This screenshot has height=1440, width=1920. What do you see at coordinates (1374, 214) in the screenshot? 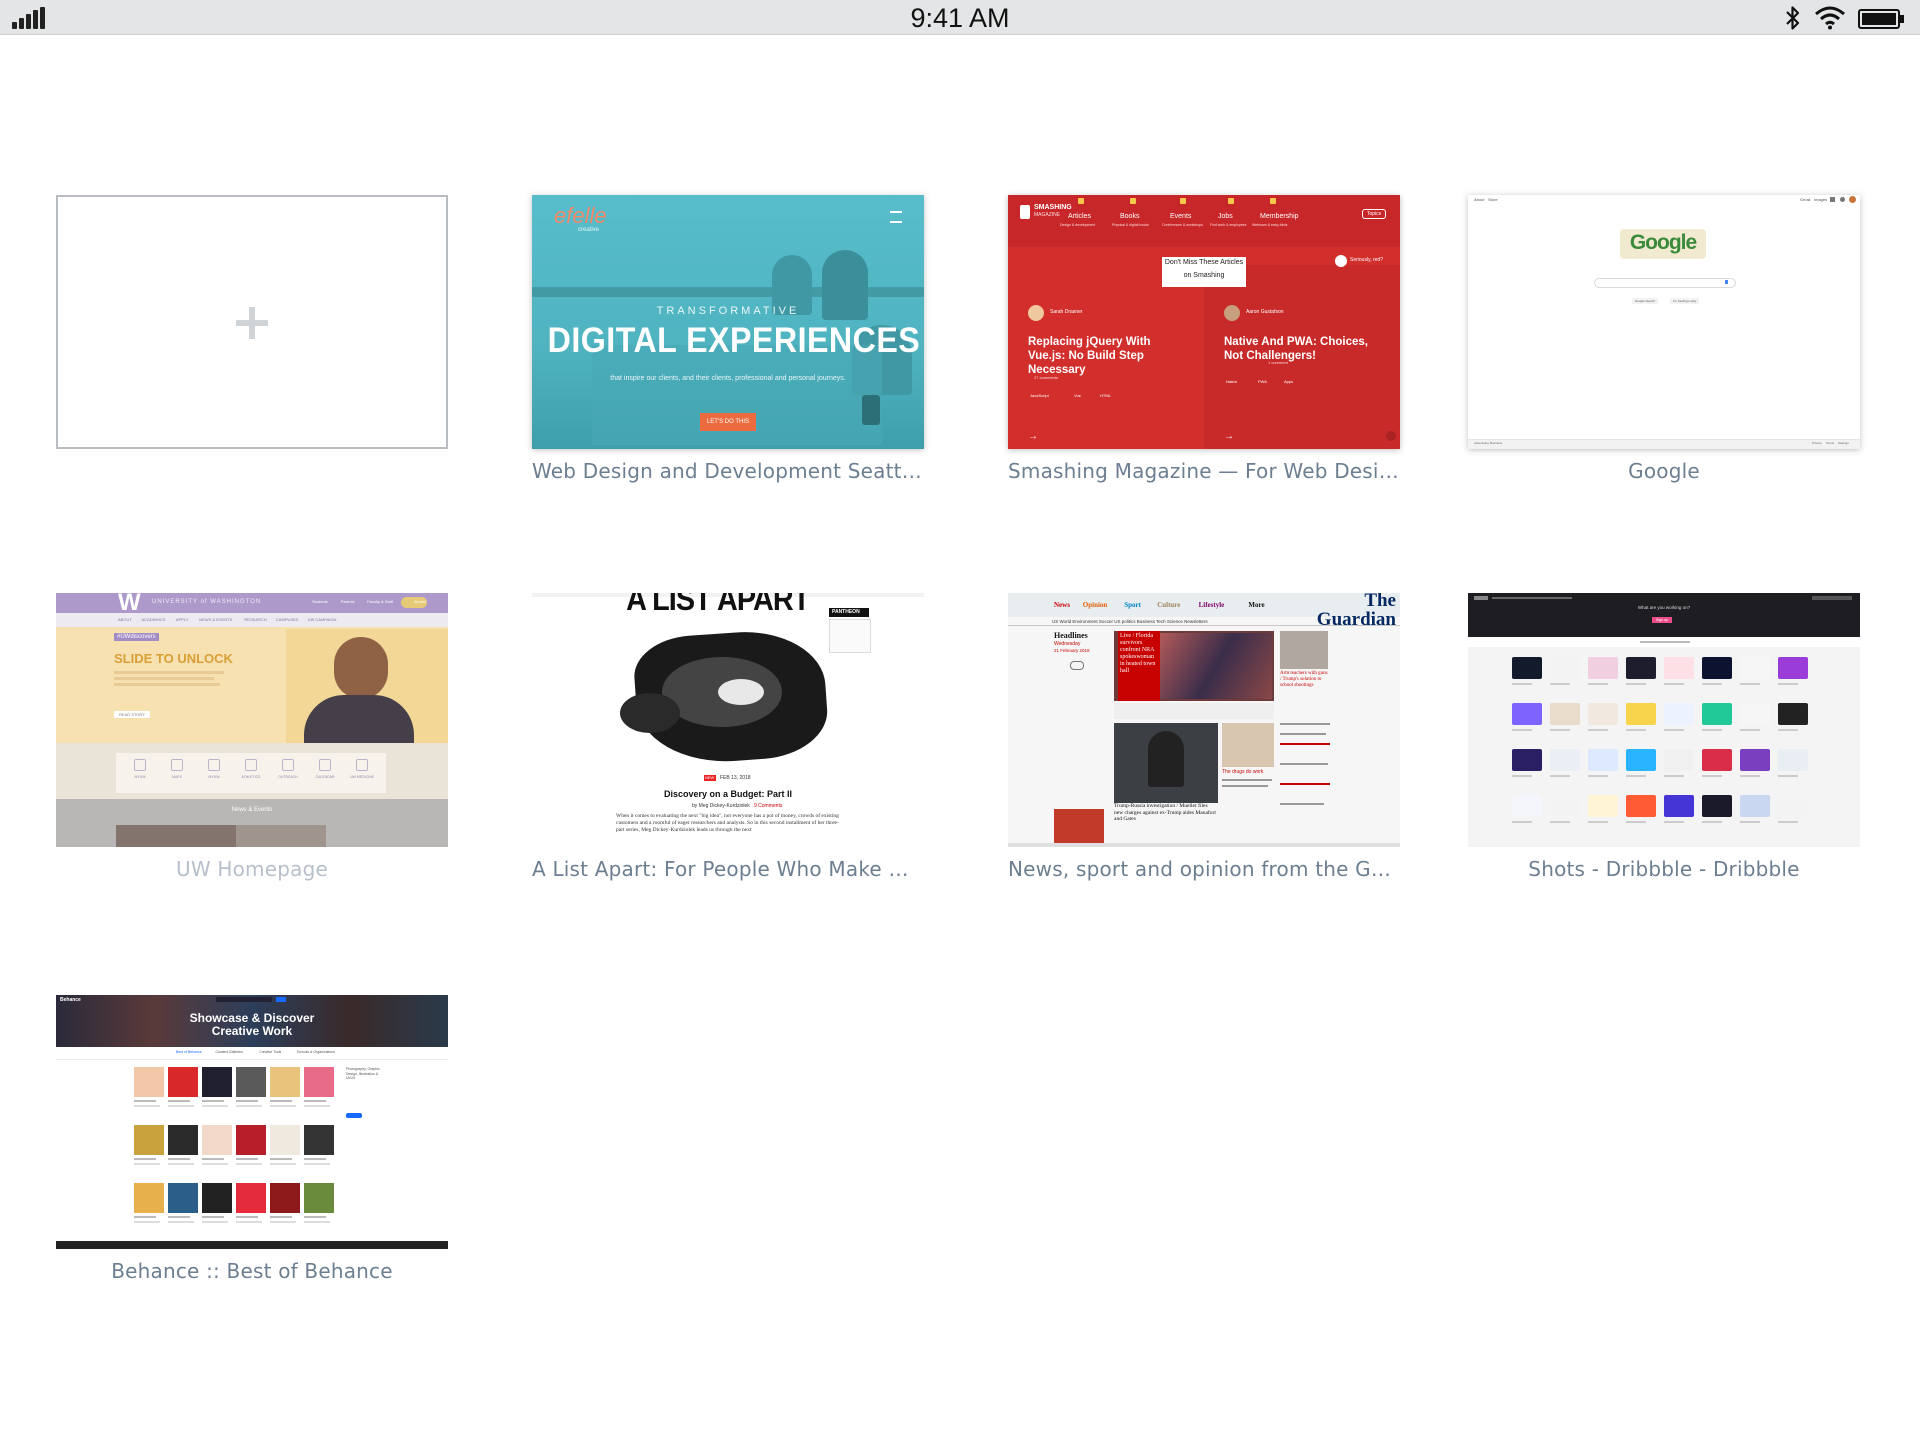
I see `topics-button: Topics` at bounding box center [1374, 214].